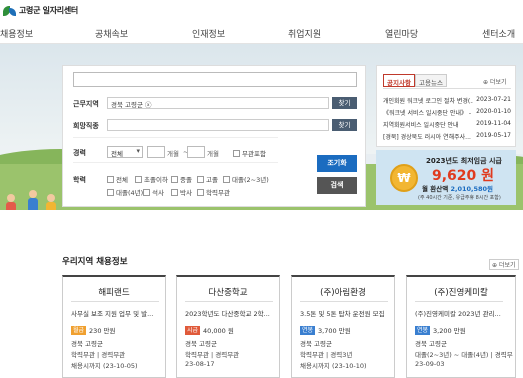 The width and height of the screenshot is (523, 378). I want to click on edu-option-doctor: 박사, so click(181, 192).